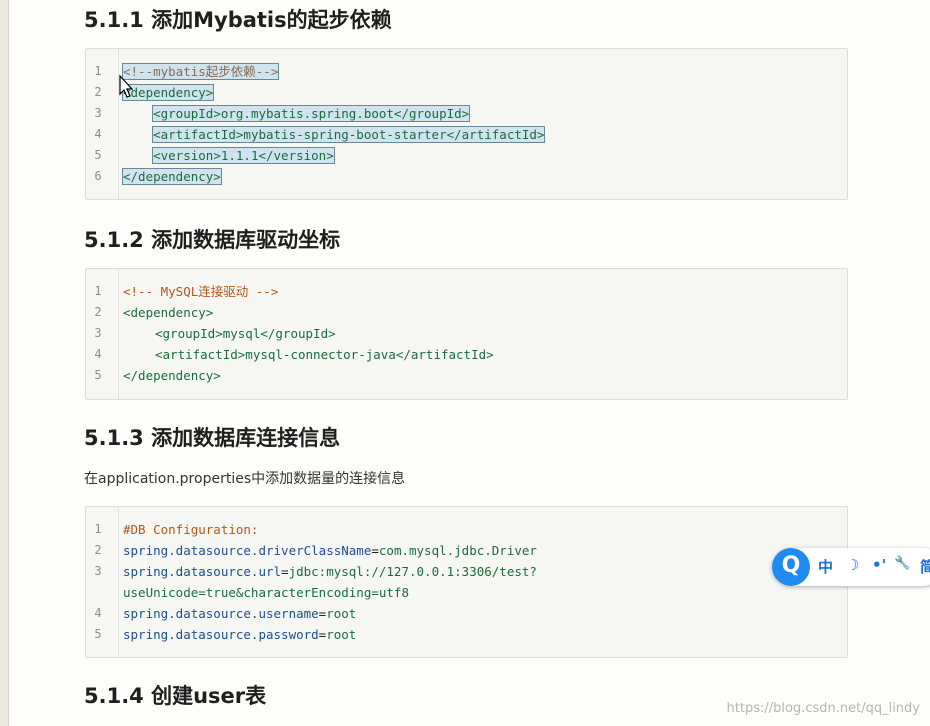 The image size is (930, 726). What do you see at coordinates (157, 375) in the screenshot?
I see `code-line: 5 </dependency>` at bounding box center [157, 375].